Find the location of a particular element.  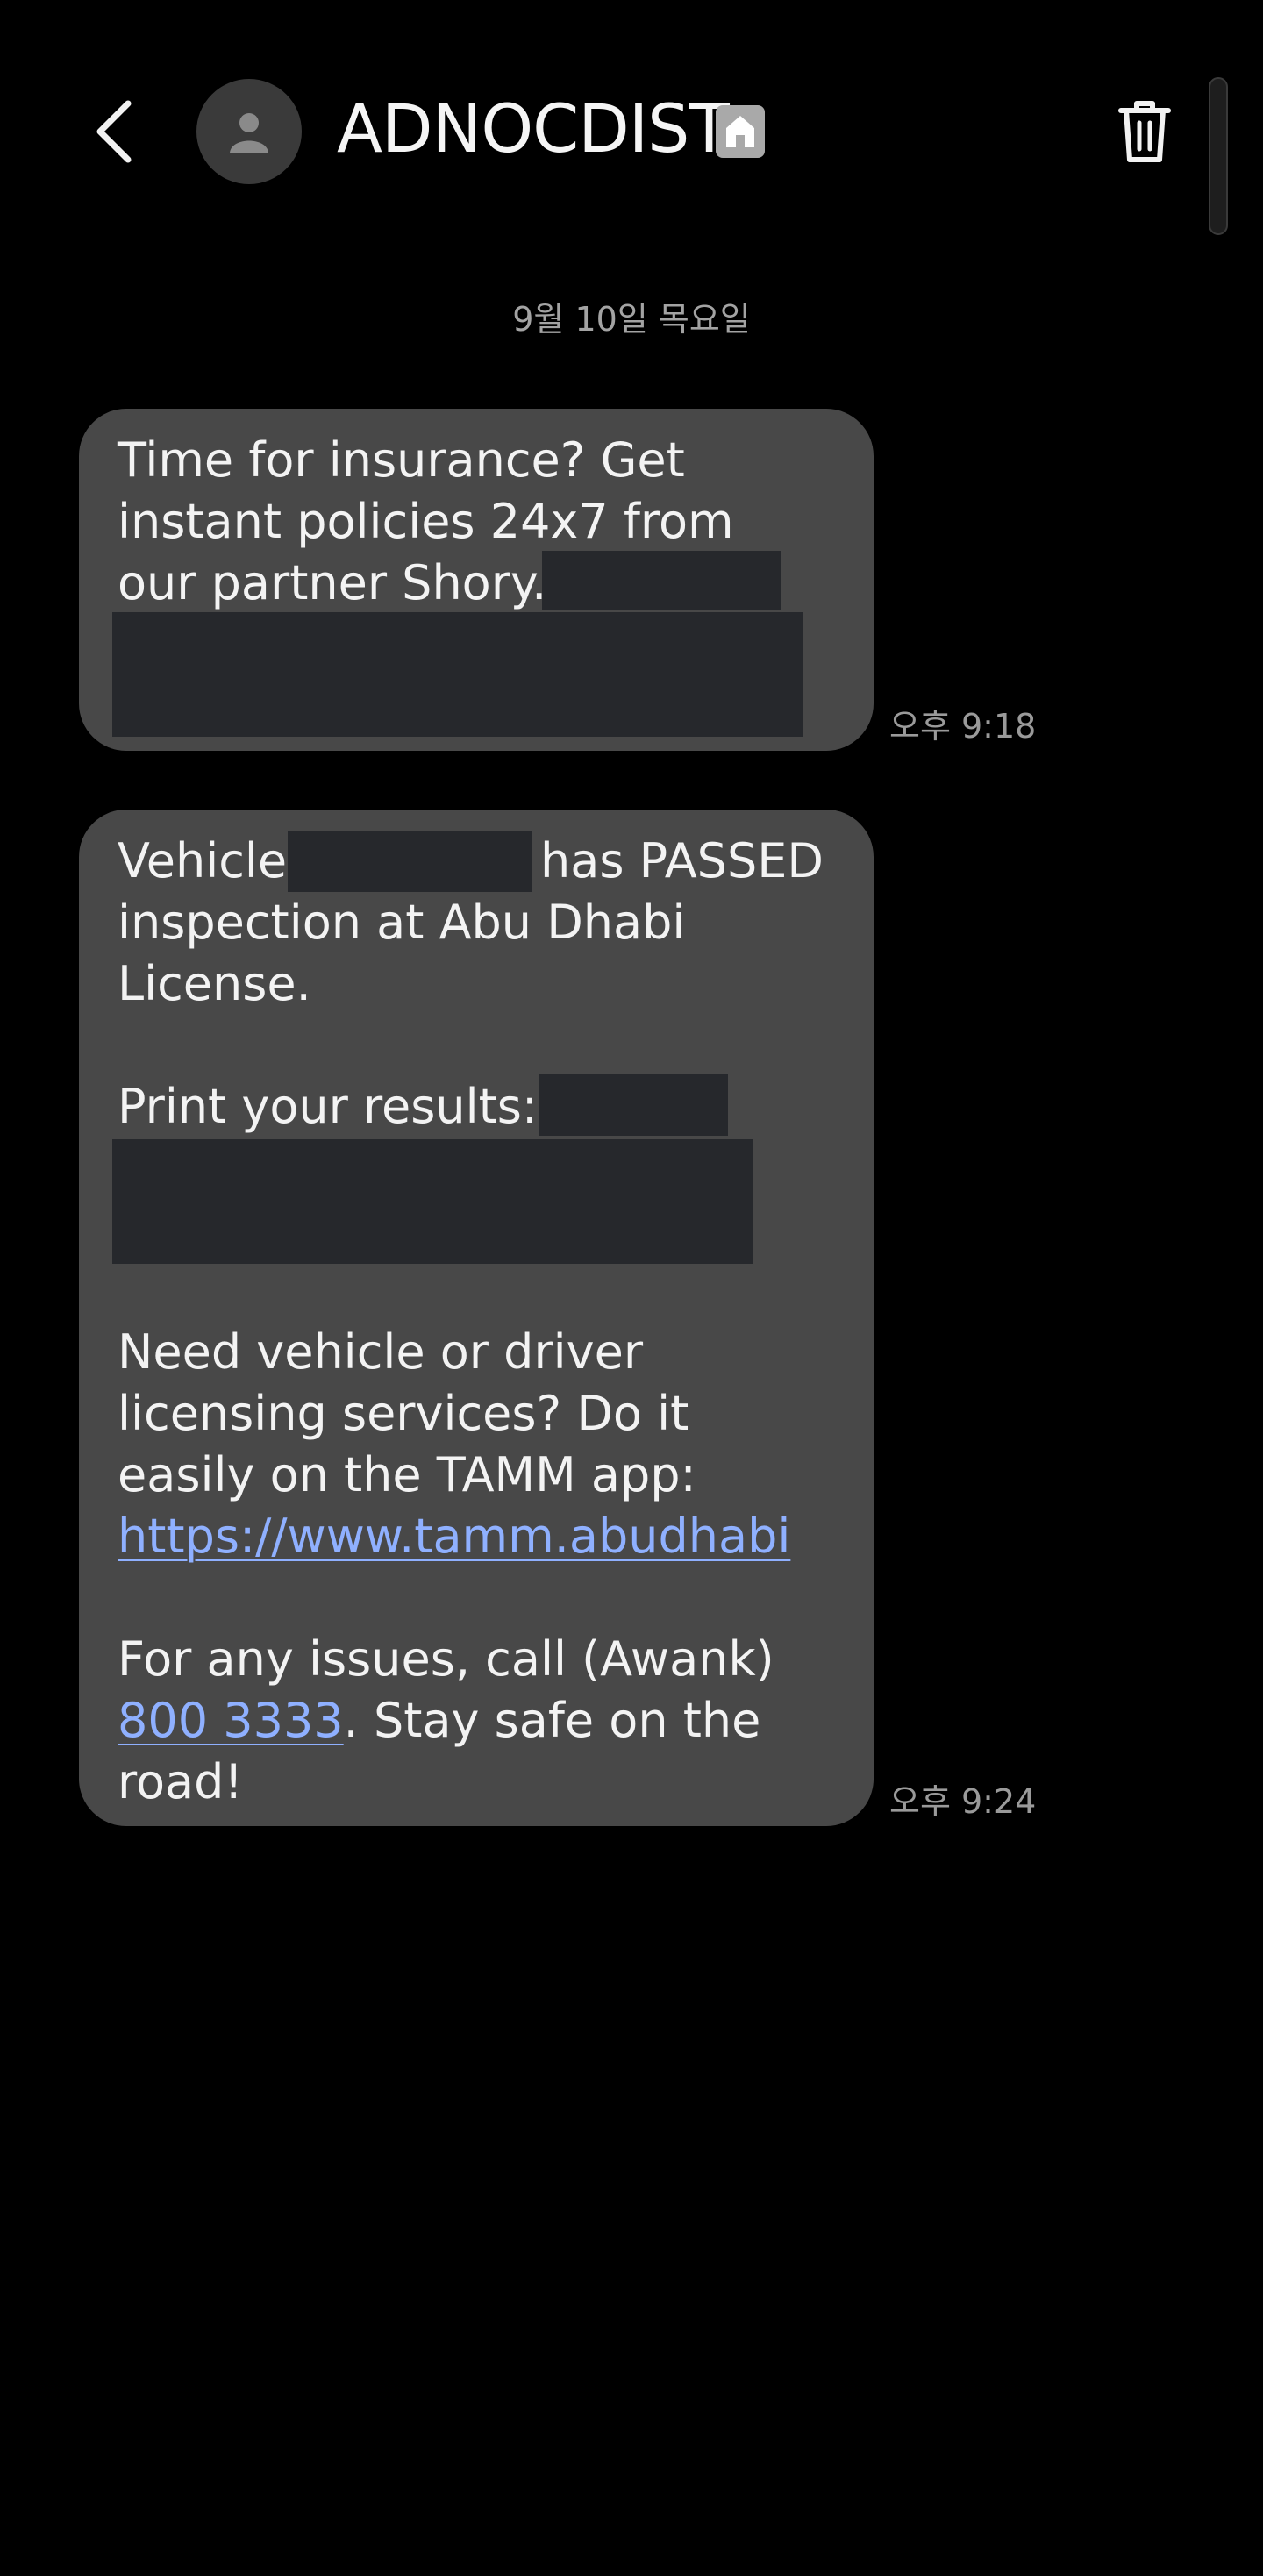

contact-name: ADNOCDIST is located at coordinates (533, 129).